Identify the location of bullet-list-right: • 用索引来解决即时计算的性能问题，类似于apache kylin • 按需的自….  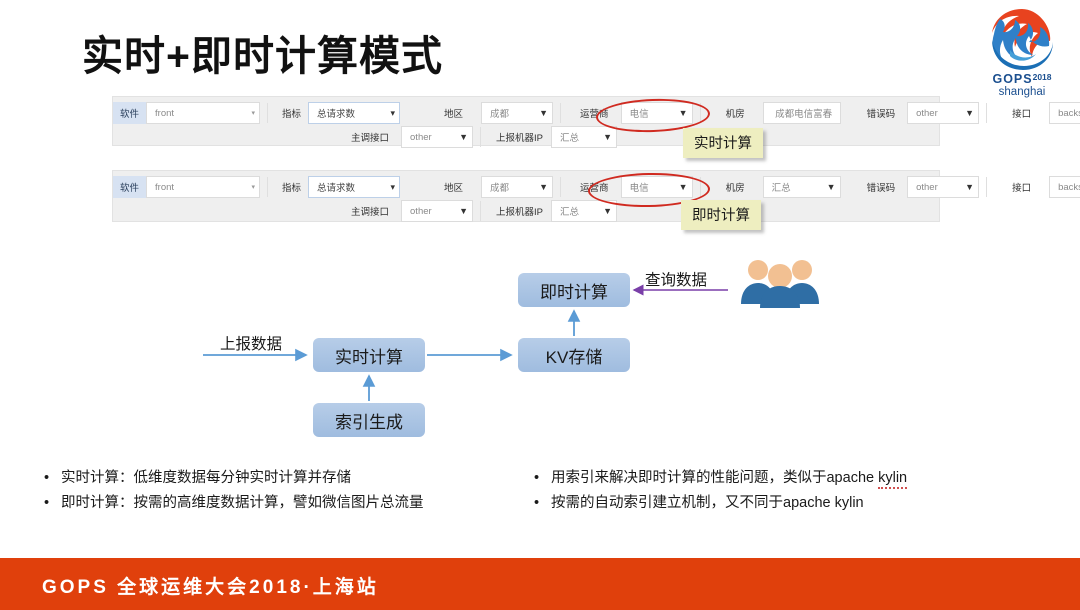
(721, 491).